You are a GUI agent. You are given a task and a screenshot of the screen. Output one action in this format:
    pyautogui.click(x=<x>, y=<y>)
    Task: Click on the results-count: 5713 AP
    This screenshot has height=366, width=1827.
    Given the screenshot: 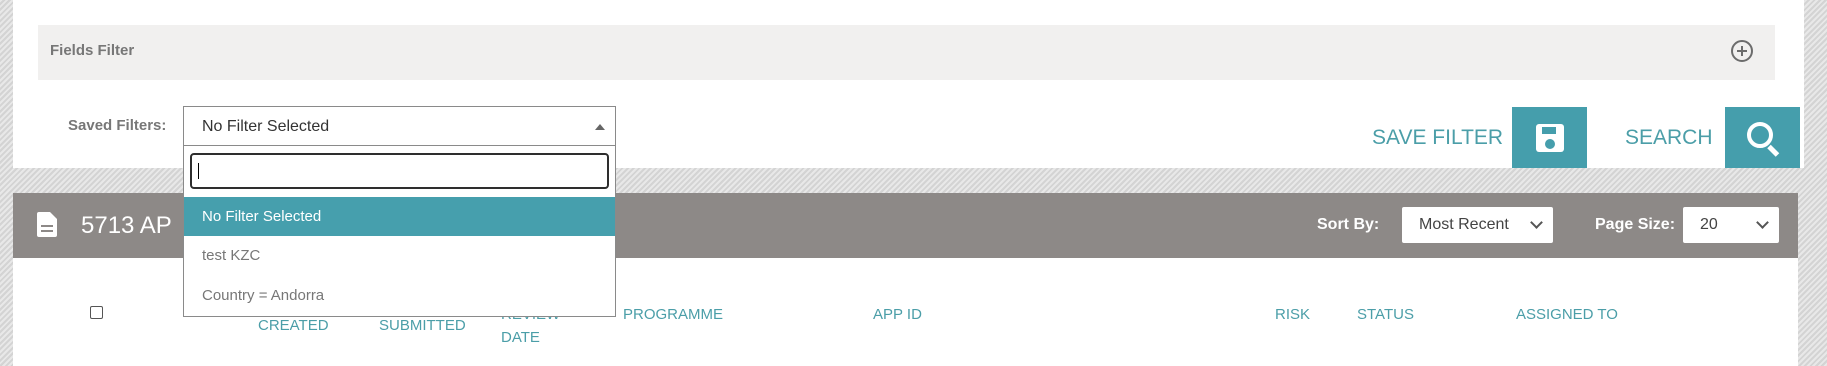 What is the action you would take?
    pyautogui.click(x=126, y=225)
    